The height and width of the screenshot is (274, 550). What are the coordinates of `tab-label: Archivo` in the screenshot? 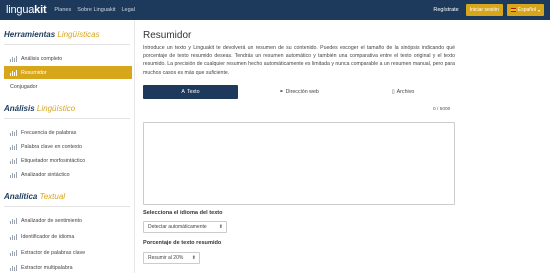 It's located at (405, 92).